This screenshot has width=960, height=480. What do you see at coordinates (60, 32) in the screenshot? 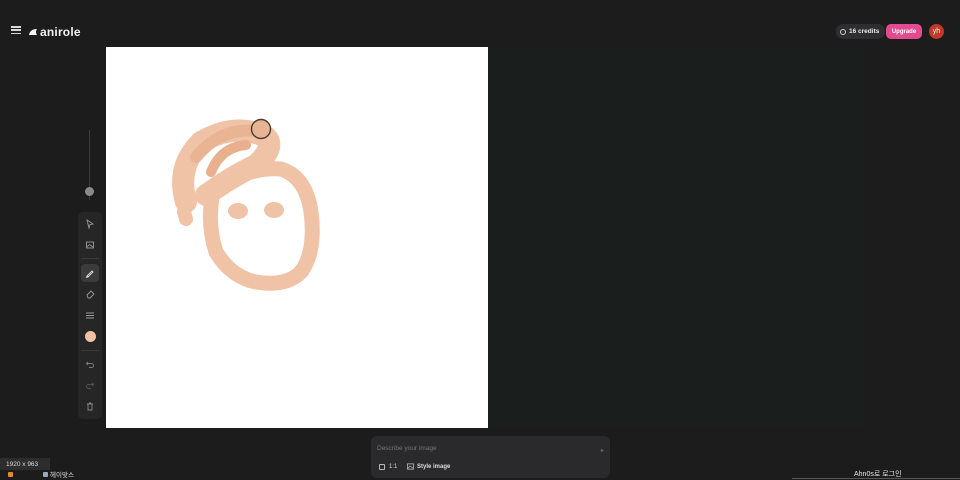
I see `brand-name: anirole` at bounding box center [60, 32].